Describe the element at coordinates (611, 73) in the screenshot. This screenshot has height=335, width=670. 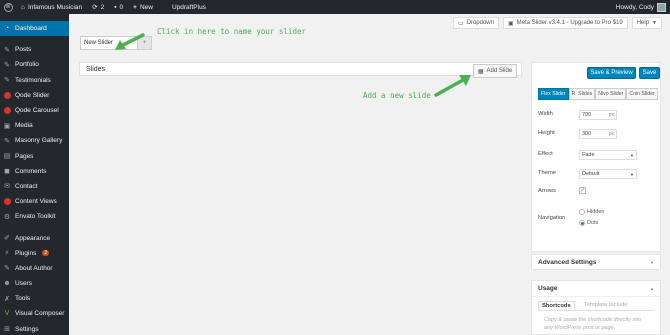
I see `save-preview-button: Save & Preview` at that location.